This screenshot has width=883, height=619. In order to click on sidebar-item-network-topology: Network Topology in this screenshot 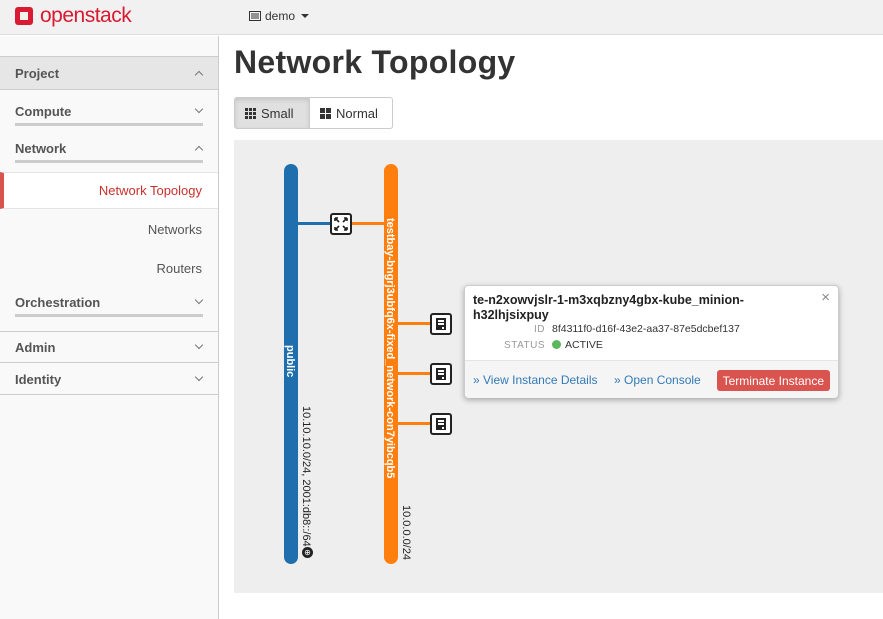, I will do `click(109, 190)`.